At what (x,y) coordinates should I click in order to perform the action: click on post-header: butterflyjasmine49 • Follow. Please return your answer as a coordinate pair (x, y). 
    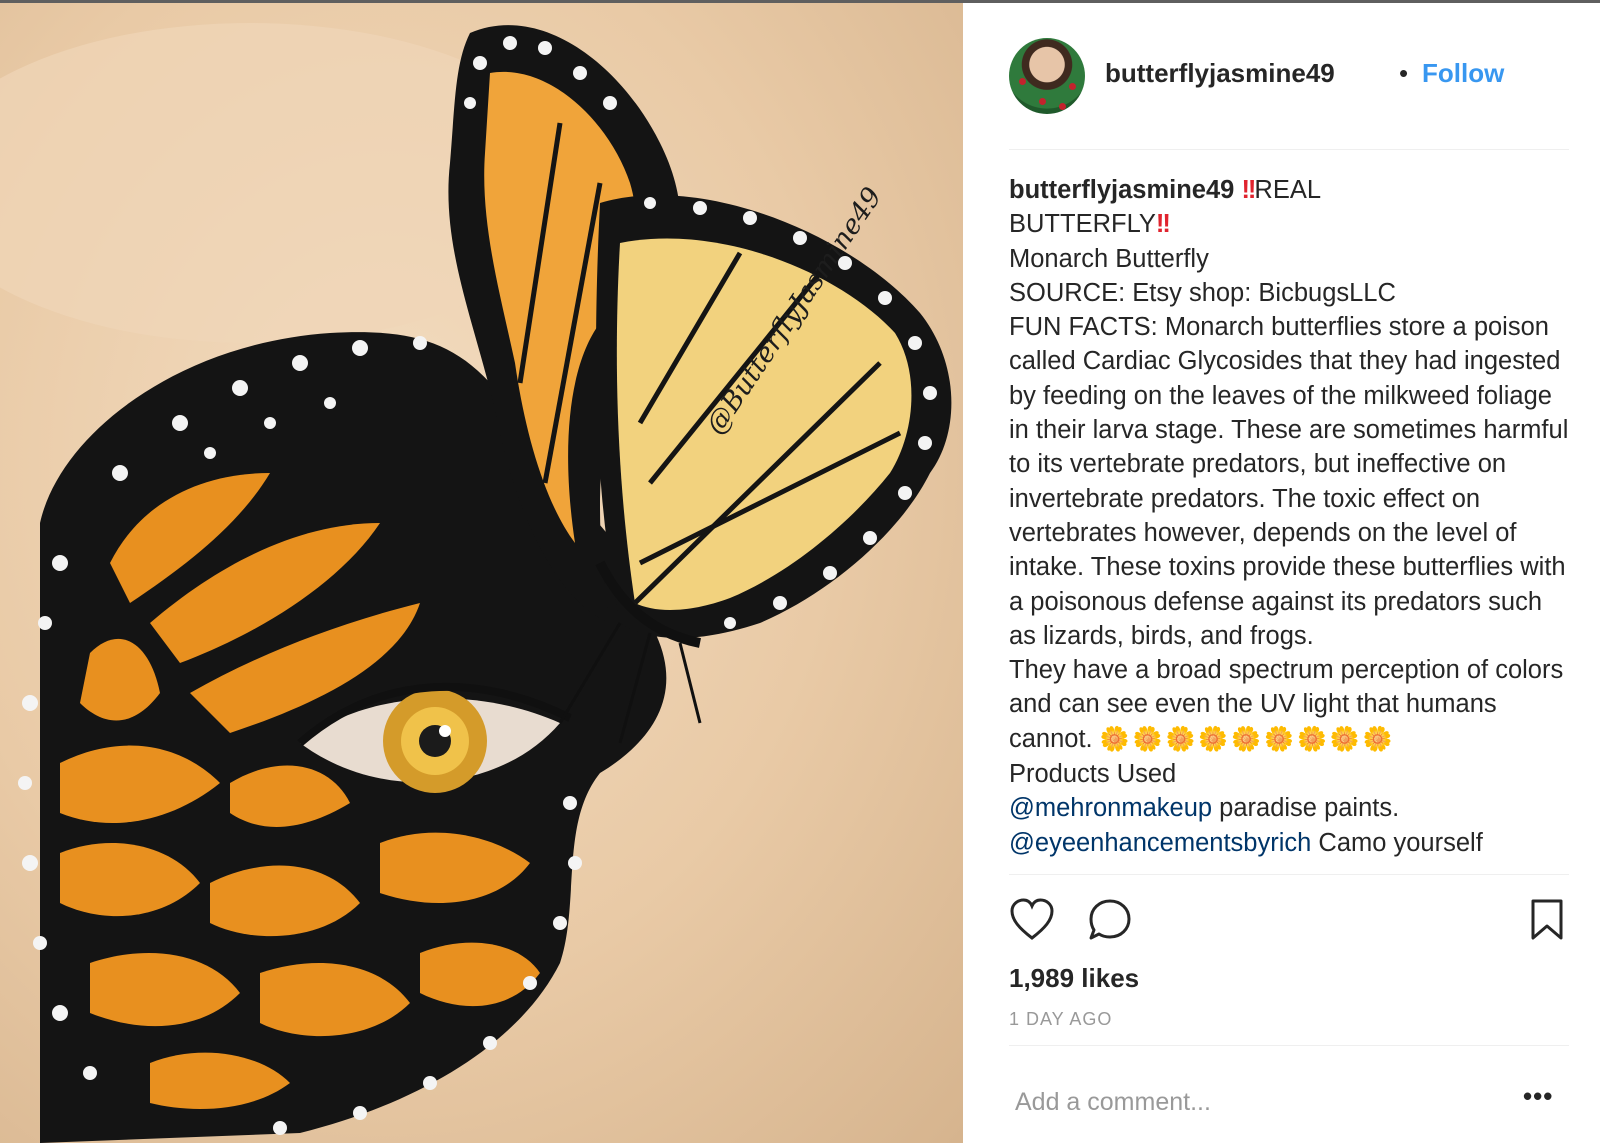
    Looking at the image, I should click on (1289, 76).